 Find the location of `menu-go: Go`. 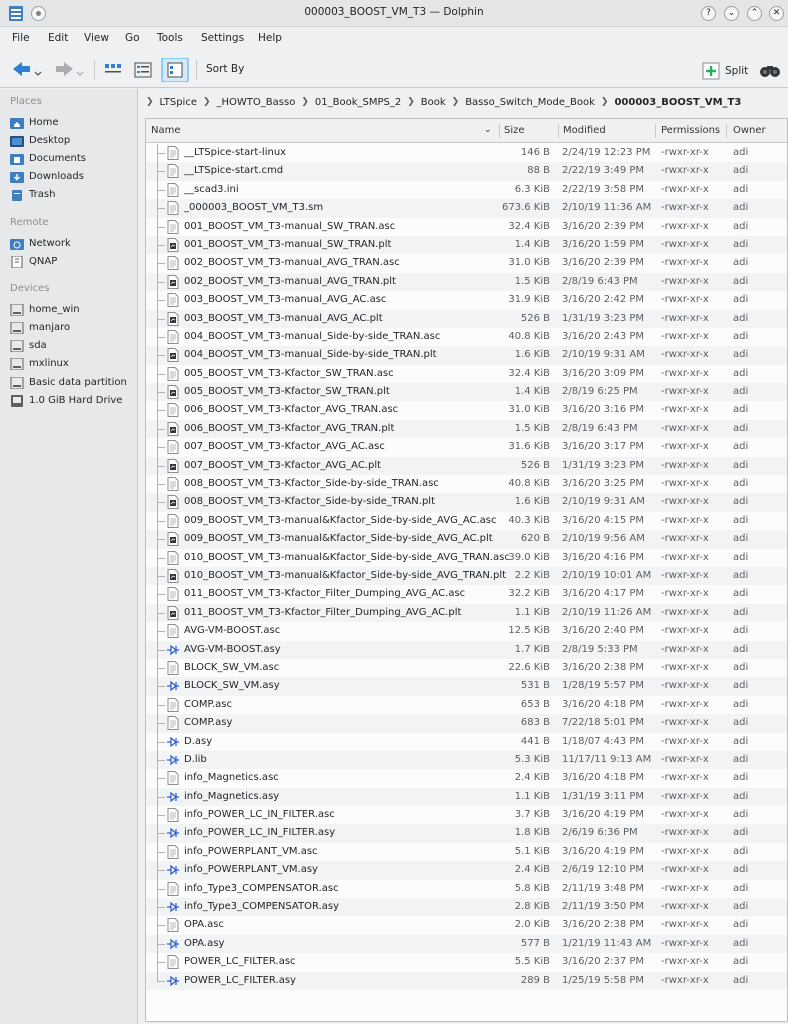

menu-go: Go is located at coordinates (132, 38).